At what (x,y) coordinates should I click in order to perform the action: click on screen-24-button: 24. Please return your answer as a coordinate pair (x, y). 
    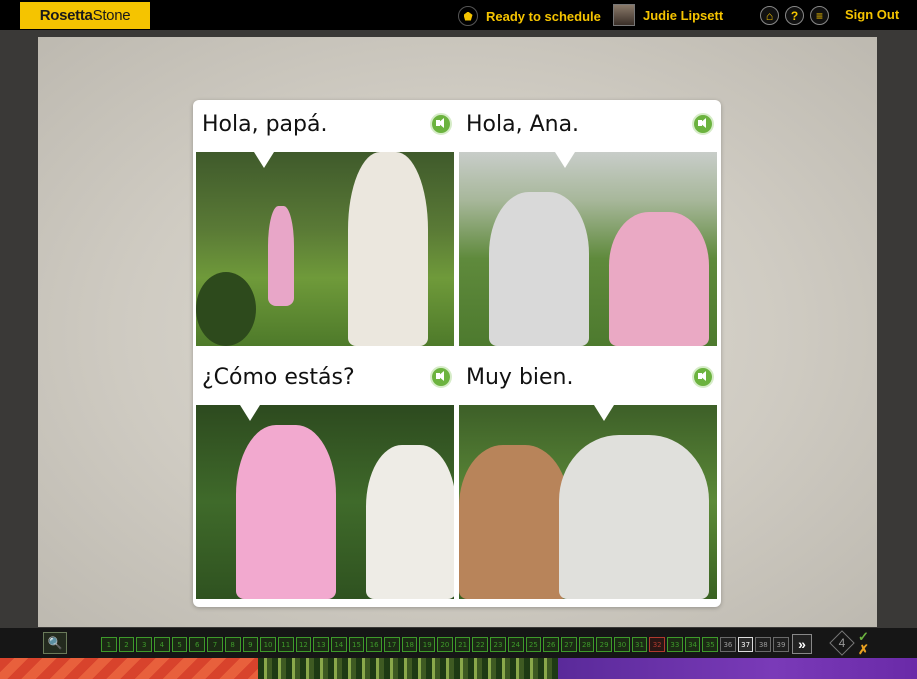
    Looking at the image, I should click on (515, 644).